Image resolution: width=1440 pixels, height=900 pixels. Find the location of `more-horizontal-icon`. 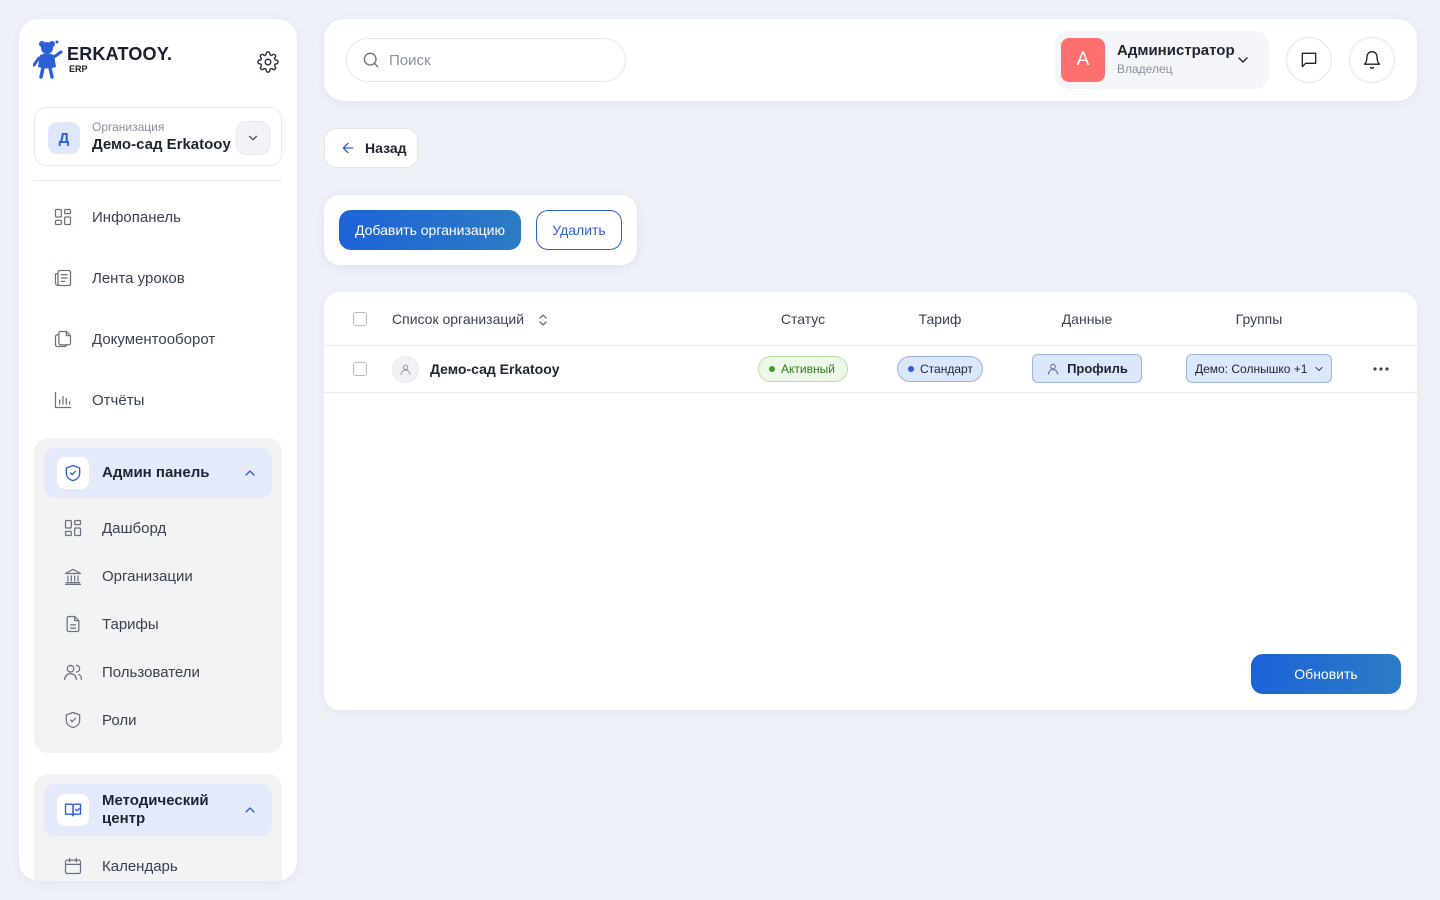

more-horizontal-icon is located at coordinates (1381, 369).